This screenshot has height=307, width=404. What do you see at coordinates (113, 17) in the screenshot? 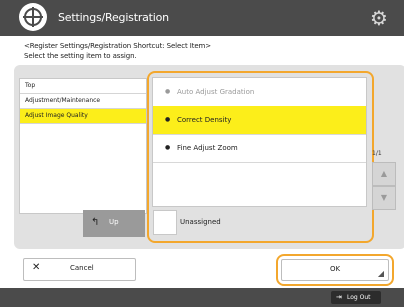
I see `page-title: Settings/Registration` at bounding box center [113, 17].